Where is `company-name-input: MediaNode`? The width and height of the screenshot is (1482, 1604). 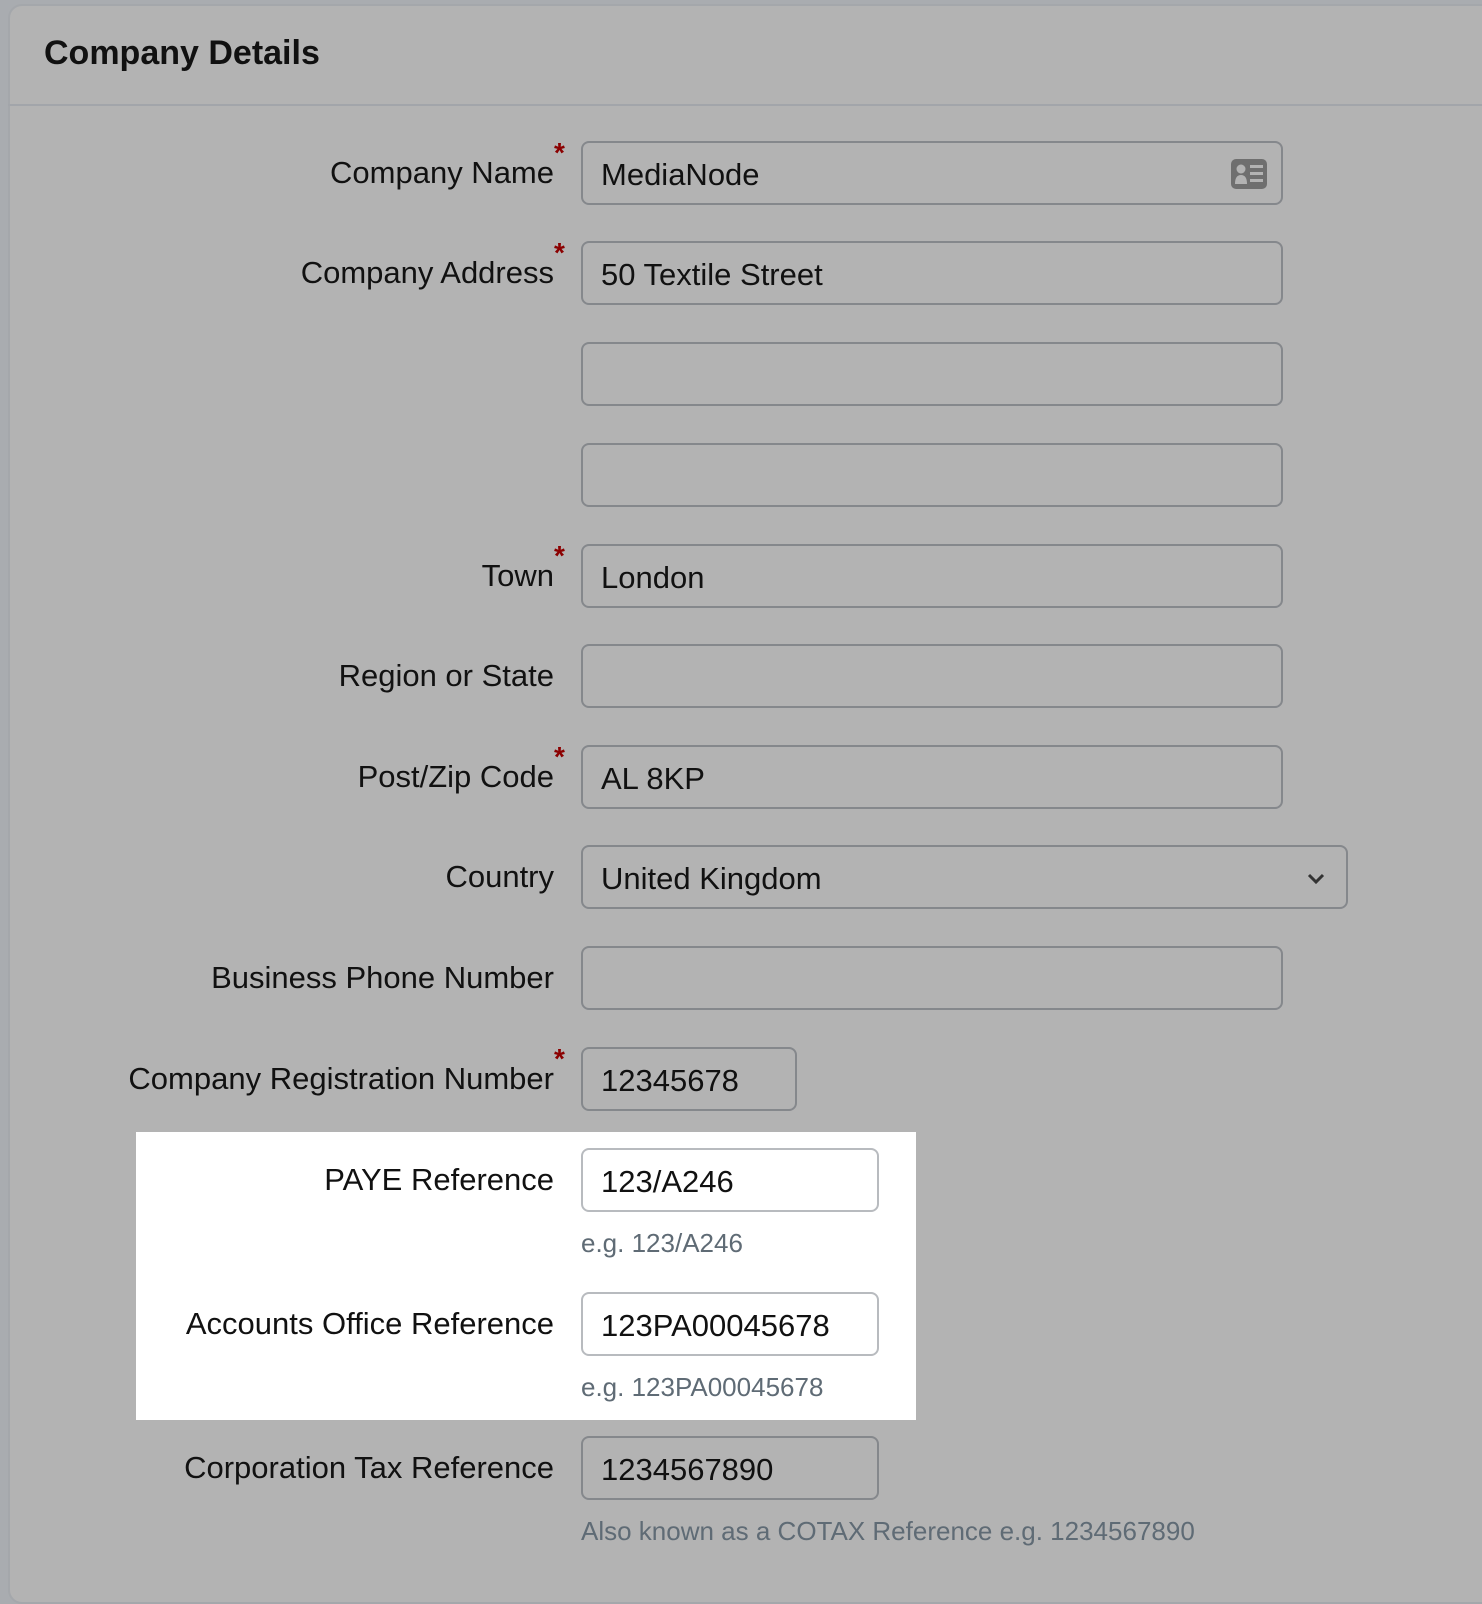 company-name-input: MediaNode is located at coordinates (932, 173).